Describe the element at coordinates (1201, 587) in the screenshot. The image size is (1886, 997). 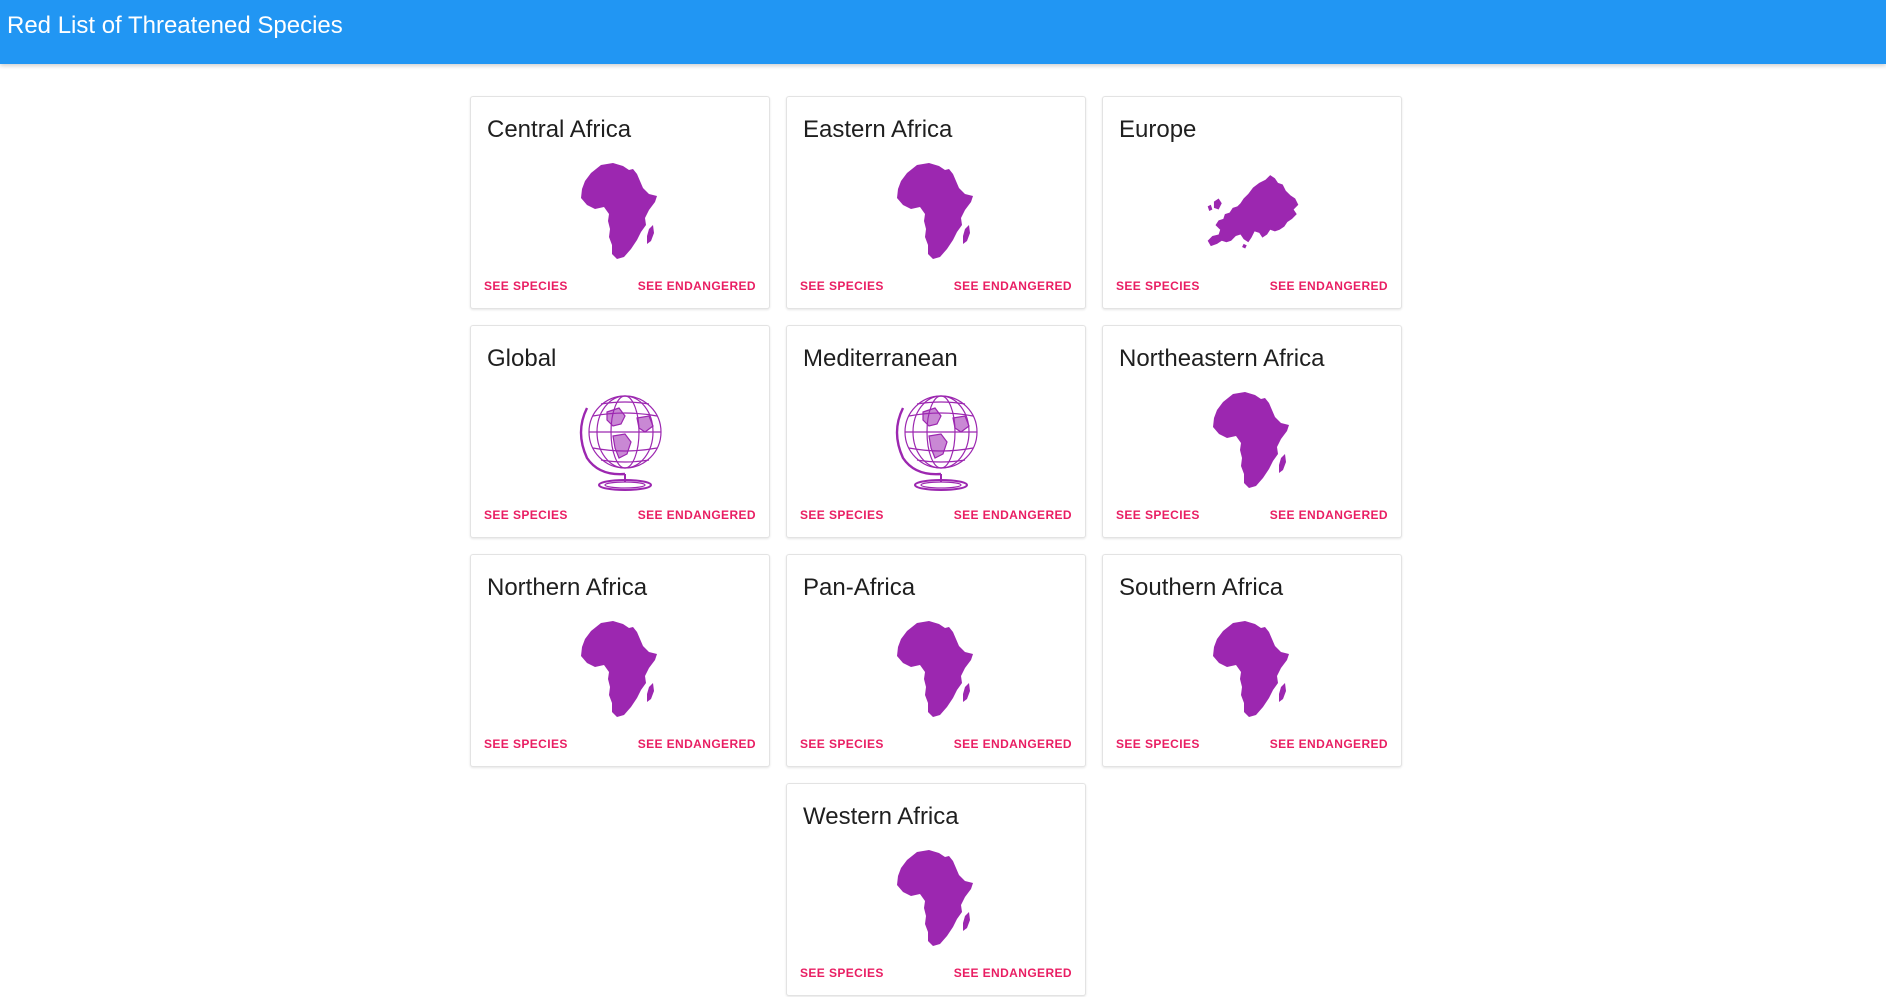
I see `region-title: Southern Africa` at that location.